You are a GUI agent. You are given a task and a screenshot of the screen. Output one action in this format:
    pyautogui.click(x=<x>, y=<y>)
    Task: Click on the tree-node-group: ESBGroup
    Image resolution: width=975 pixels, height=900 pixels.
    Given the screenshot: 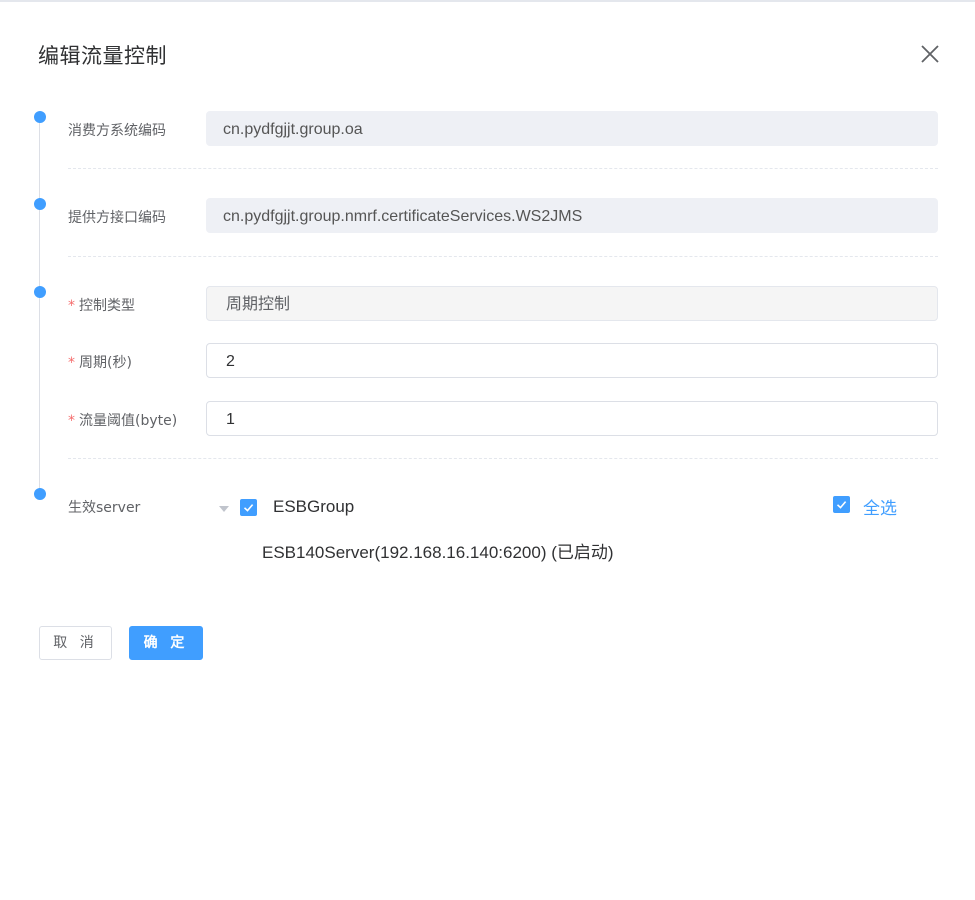 What is the action you would take?
    pyautogui.click(x=313, y=507)
    